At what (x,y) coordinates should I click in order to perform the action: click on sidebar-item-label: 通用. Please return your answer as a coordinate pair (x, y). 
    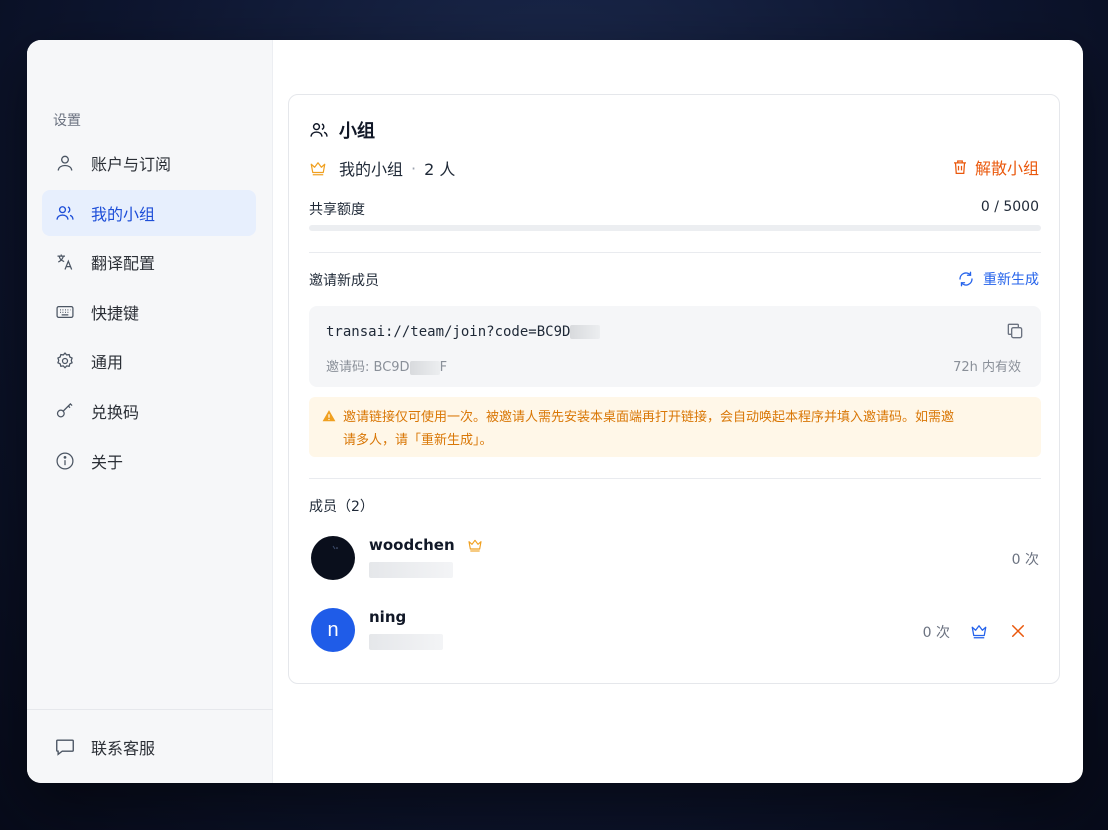
    Looking at the image, I should click on (107, 363).